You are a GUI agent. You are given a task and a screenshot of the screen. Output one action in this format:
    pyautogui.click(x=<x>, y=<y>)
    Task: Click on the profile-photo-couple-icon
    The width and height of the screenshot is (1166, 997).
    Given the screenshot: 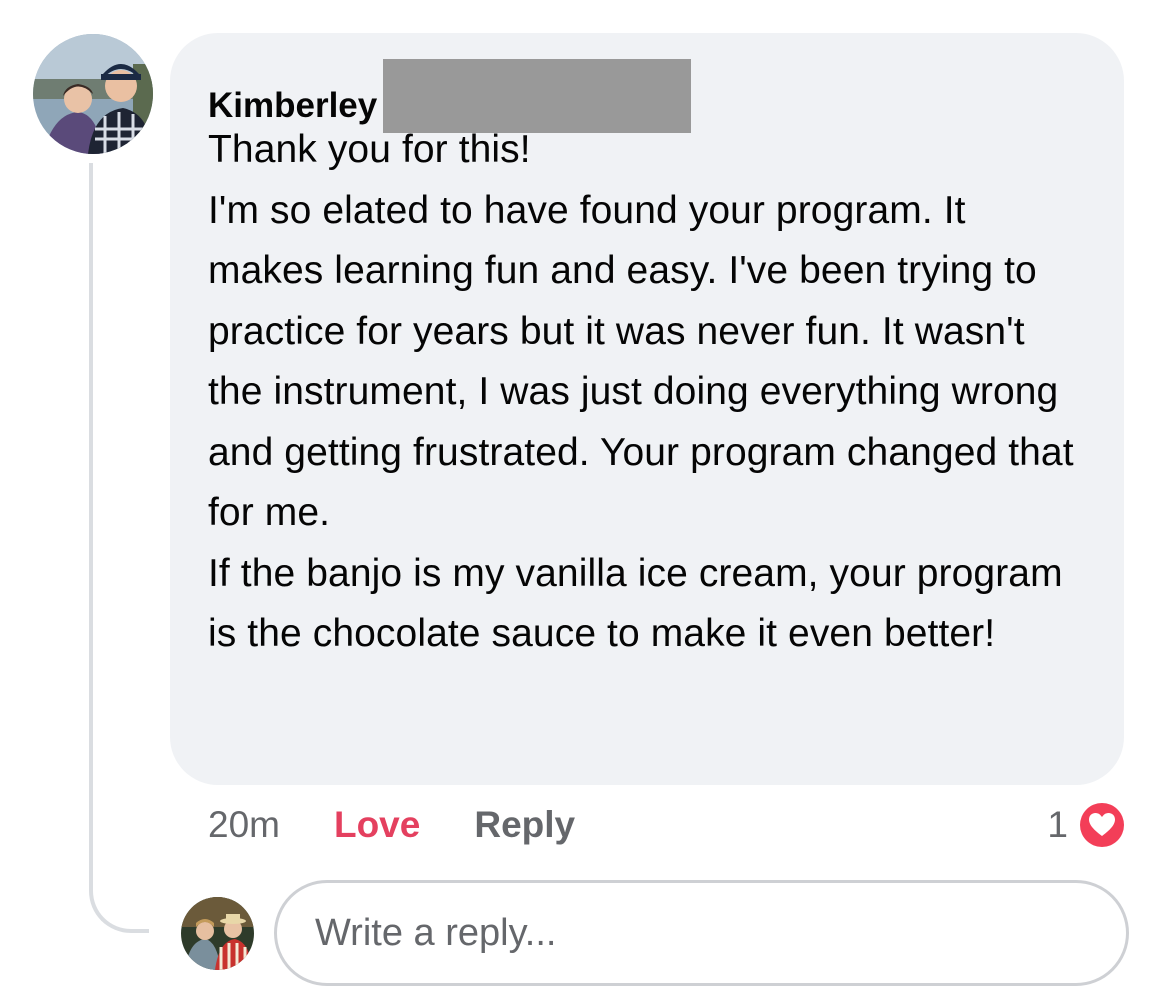 What is the action you would take?
    pyautogui.click(x=93, y=94)
    